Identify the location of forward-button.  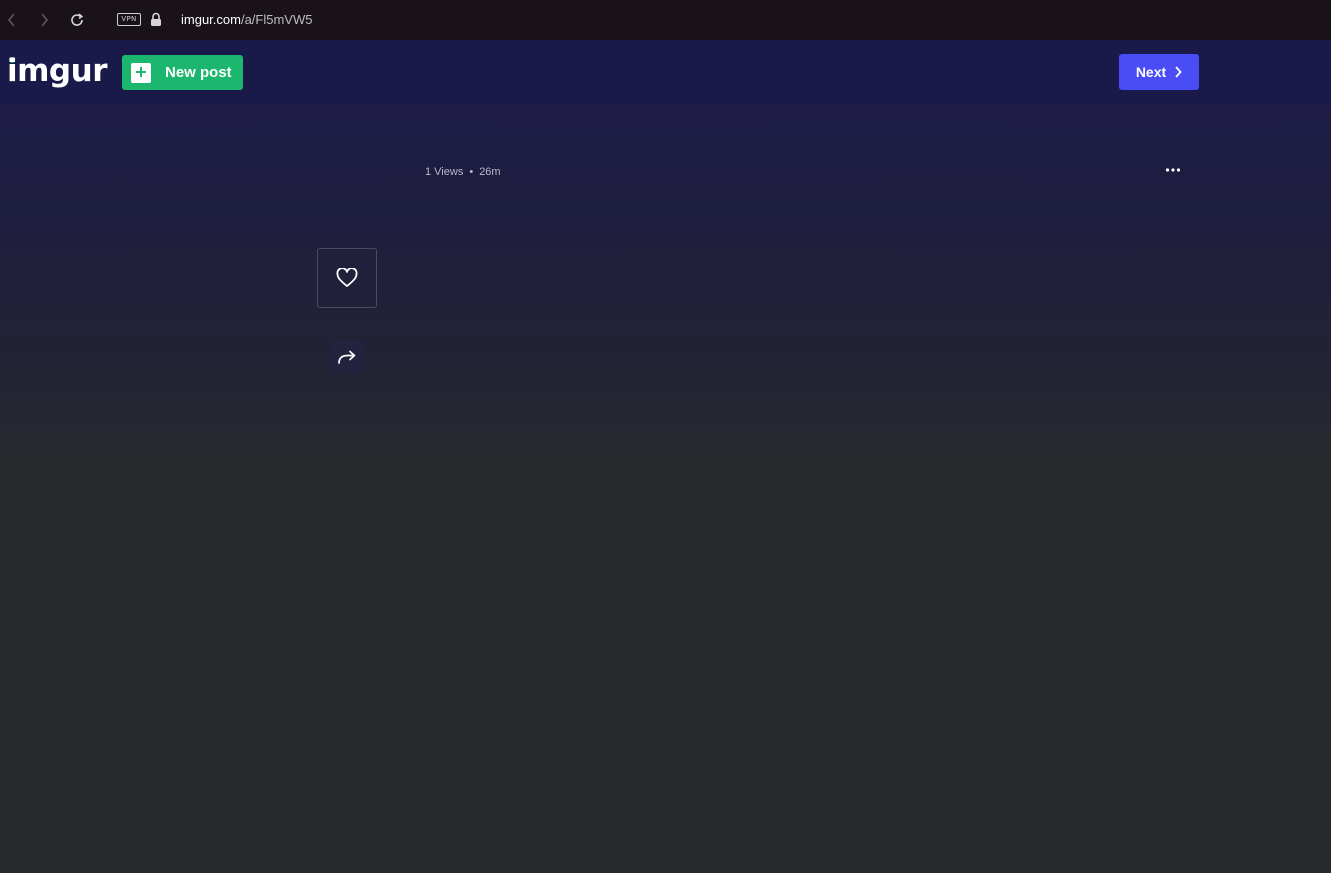
(44, 20).